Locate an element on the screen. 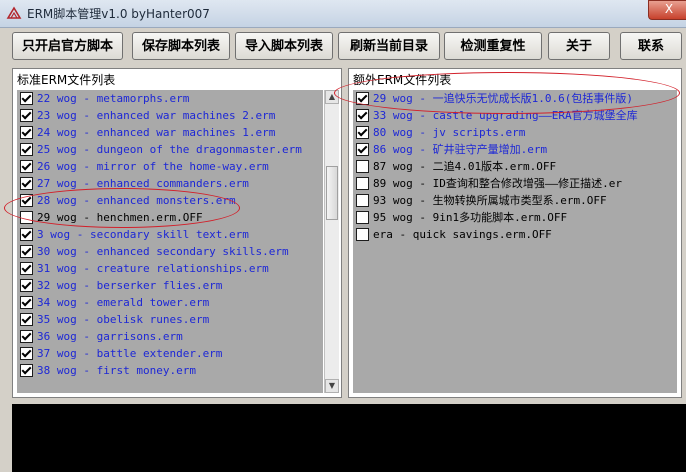 This screenshot has width=686, height=472. list-item: 28 wog - enhanced monsters.erm is located at coordinates (170, 200).